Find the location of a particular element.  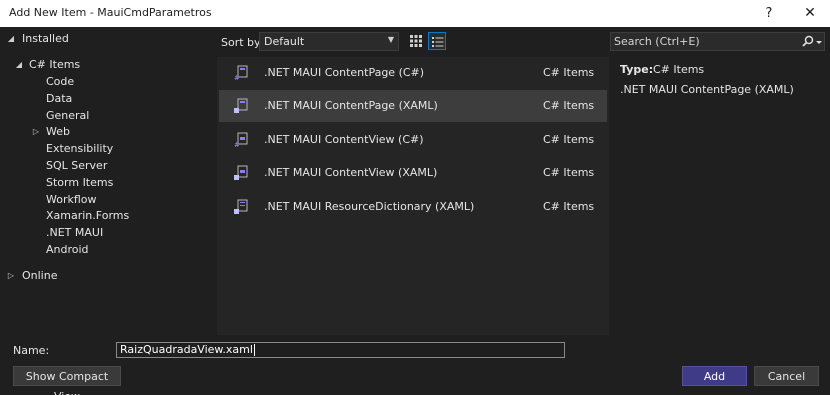

tree-item-data: Data is located at coordinates (107, 99).